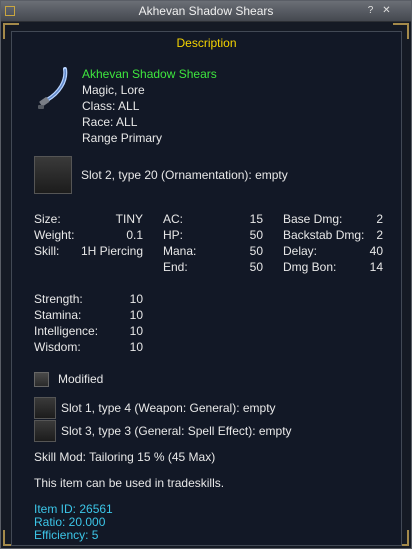 Image resolution: width=412 pixels, height=549 pixels. Describe the element at coordinates (129, 483) in the screenshot. I see `tradeskill-note: This item can be used in tradeskills.` at that location.